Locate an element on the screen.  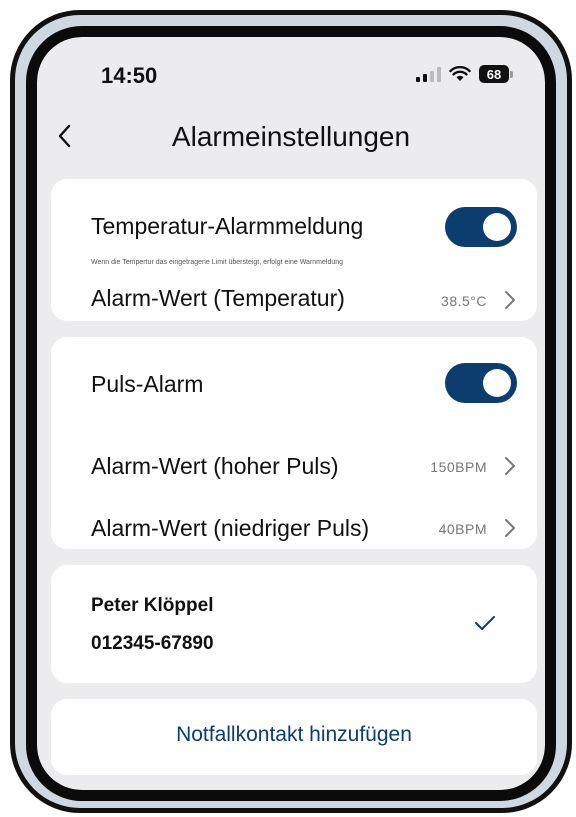
status-icons: 68 is located at coordinates (464, 74).